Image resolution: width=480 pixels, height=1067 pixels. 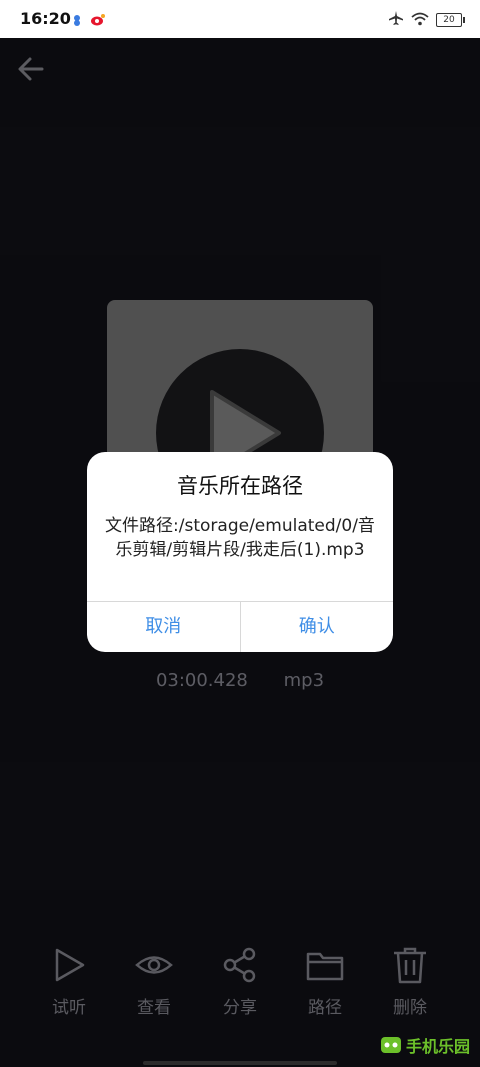 I want to click on status-right: 20, so click(x=426, y=20).